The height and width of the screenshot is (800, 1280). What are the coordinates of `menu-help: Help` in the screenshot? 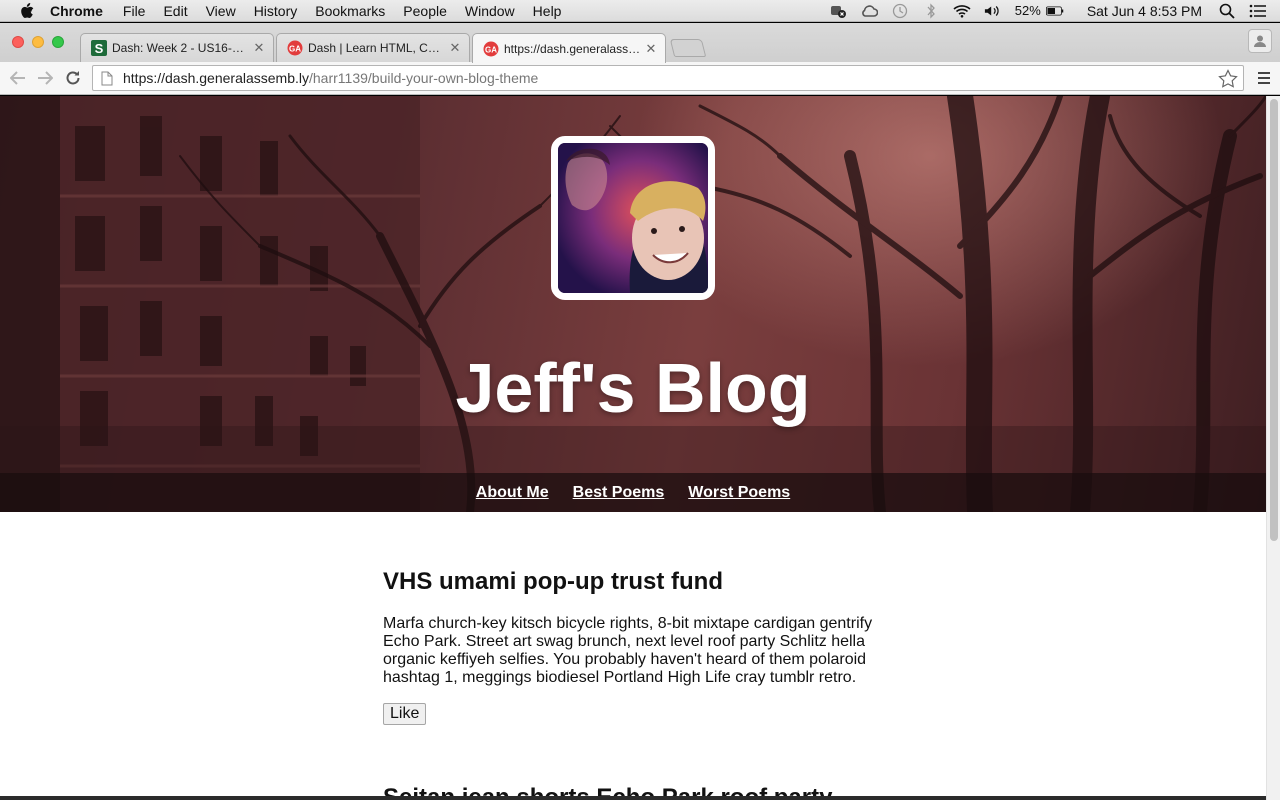 It's located at (547, 11).